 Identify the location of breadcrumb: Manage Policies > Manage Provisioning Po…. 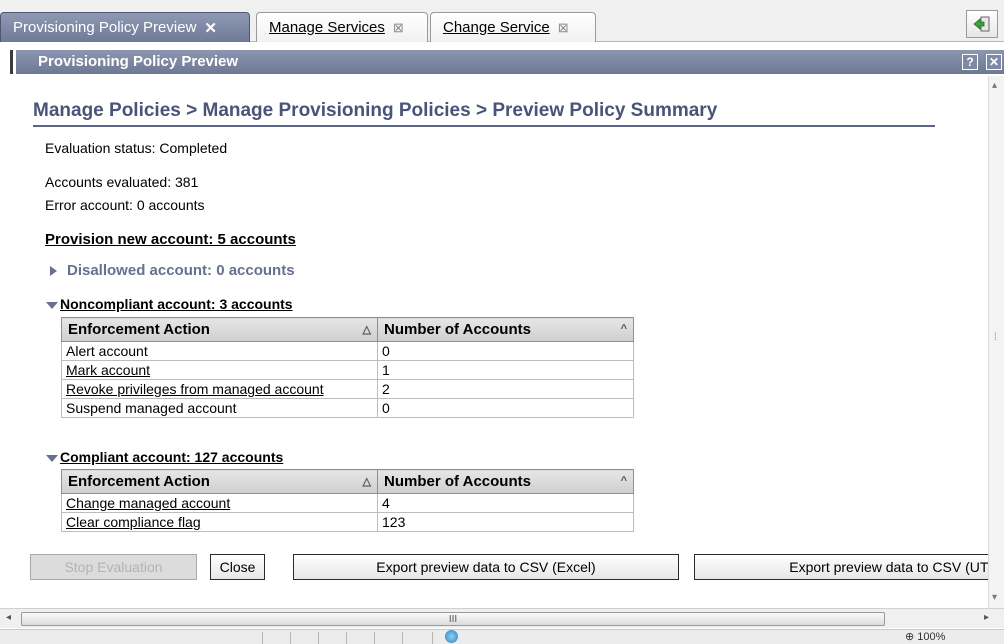
(484, 113).